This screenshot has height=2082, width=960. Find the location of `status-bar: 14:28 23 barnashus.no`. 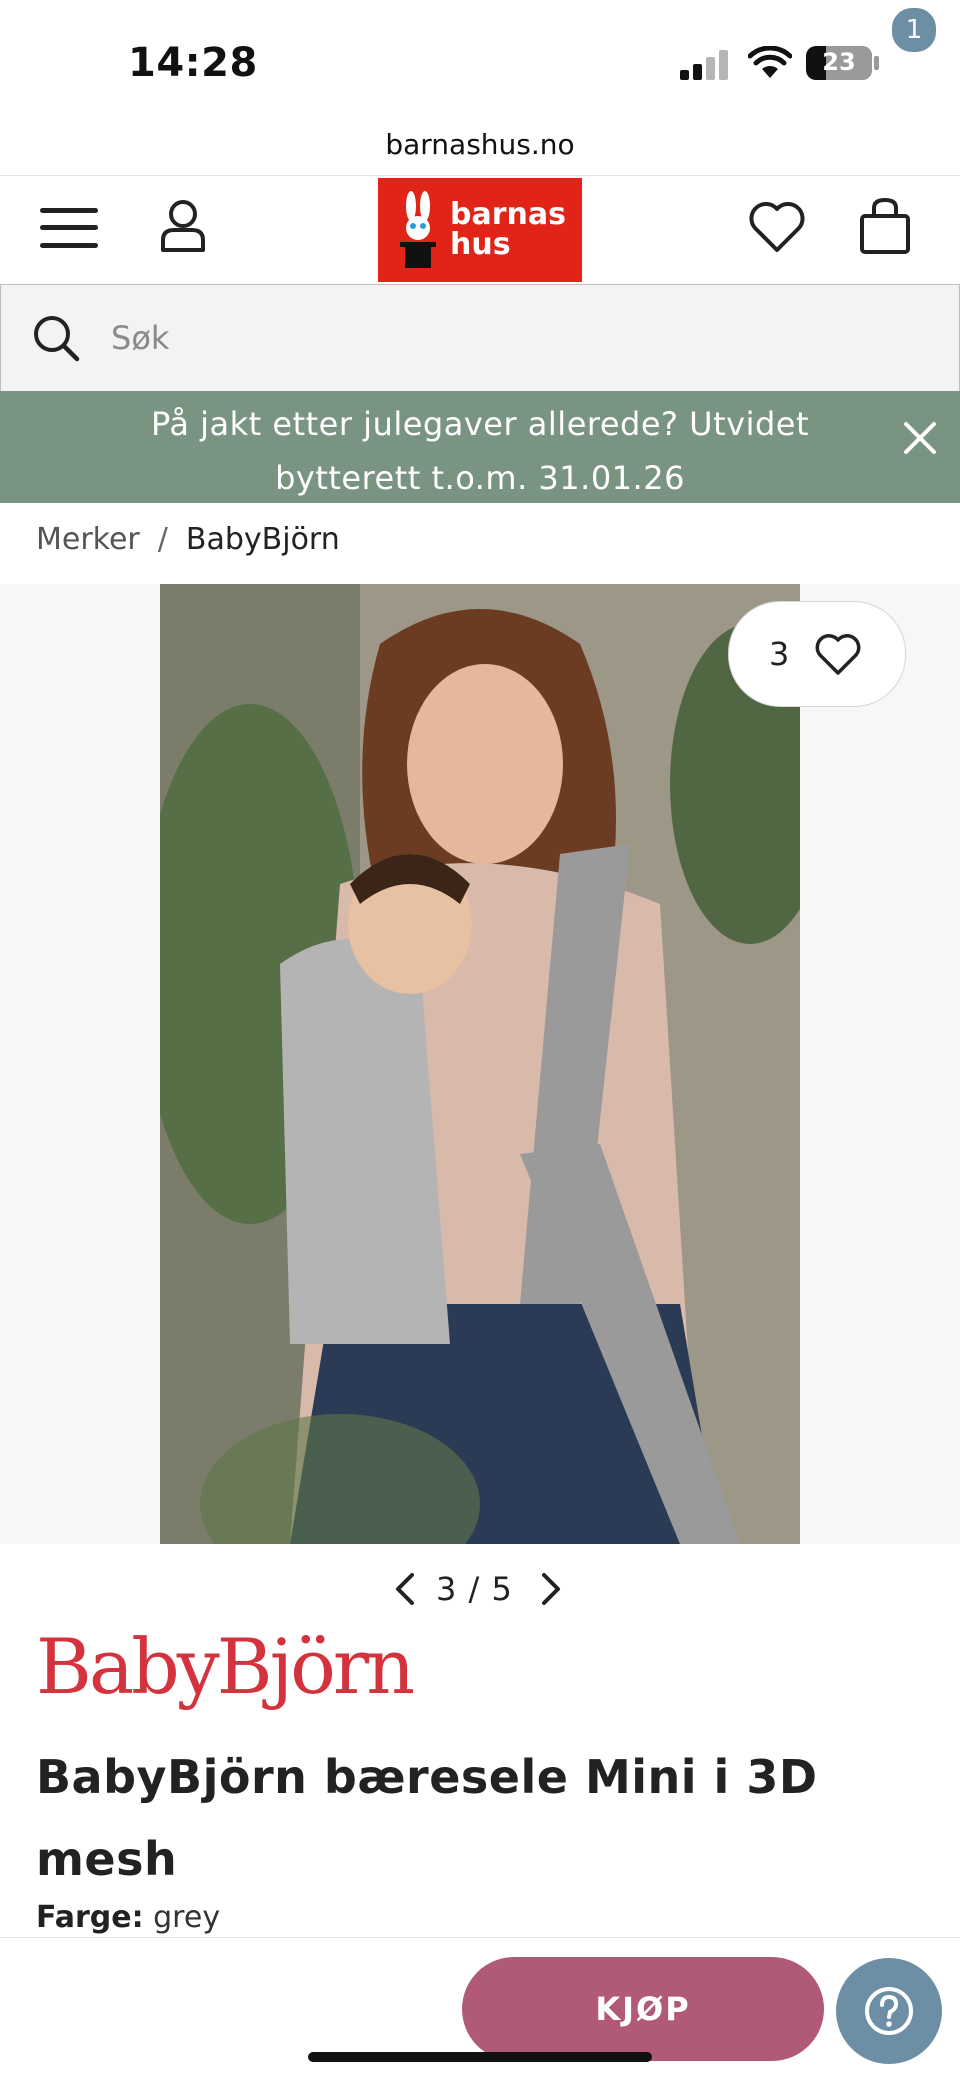

status-bar: 14:28 23 barnashus.no is located at coordinates (480, 80).